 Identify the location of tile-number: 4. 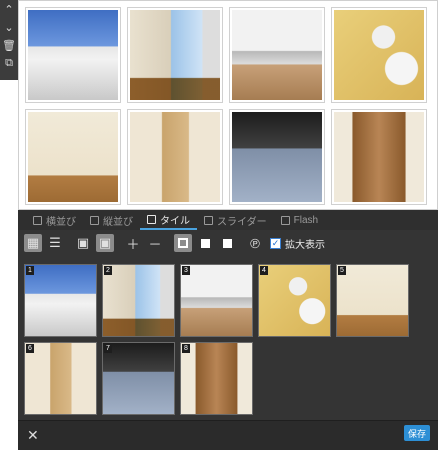
(264, 270).